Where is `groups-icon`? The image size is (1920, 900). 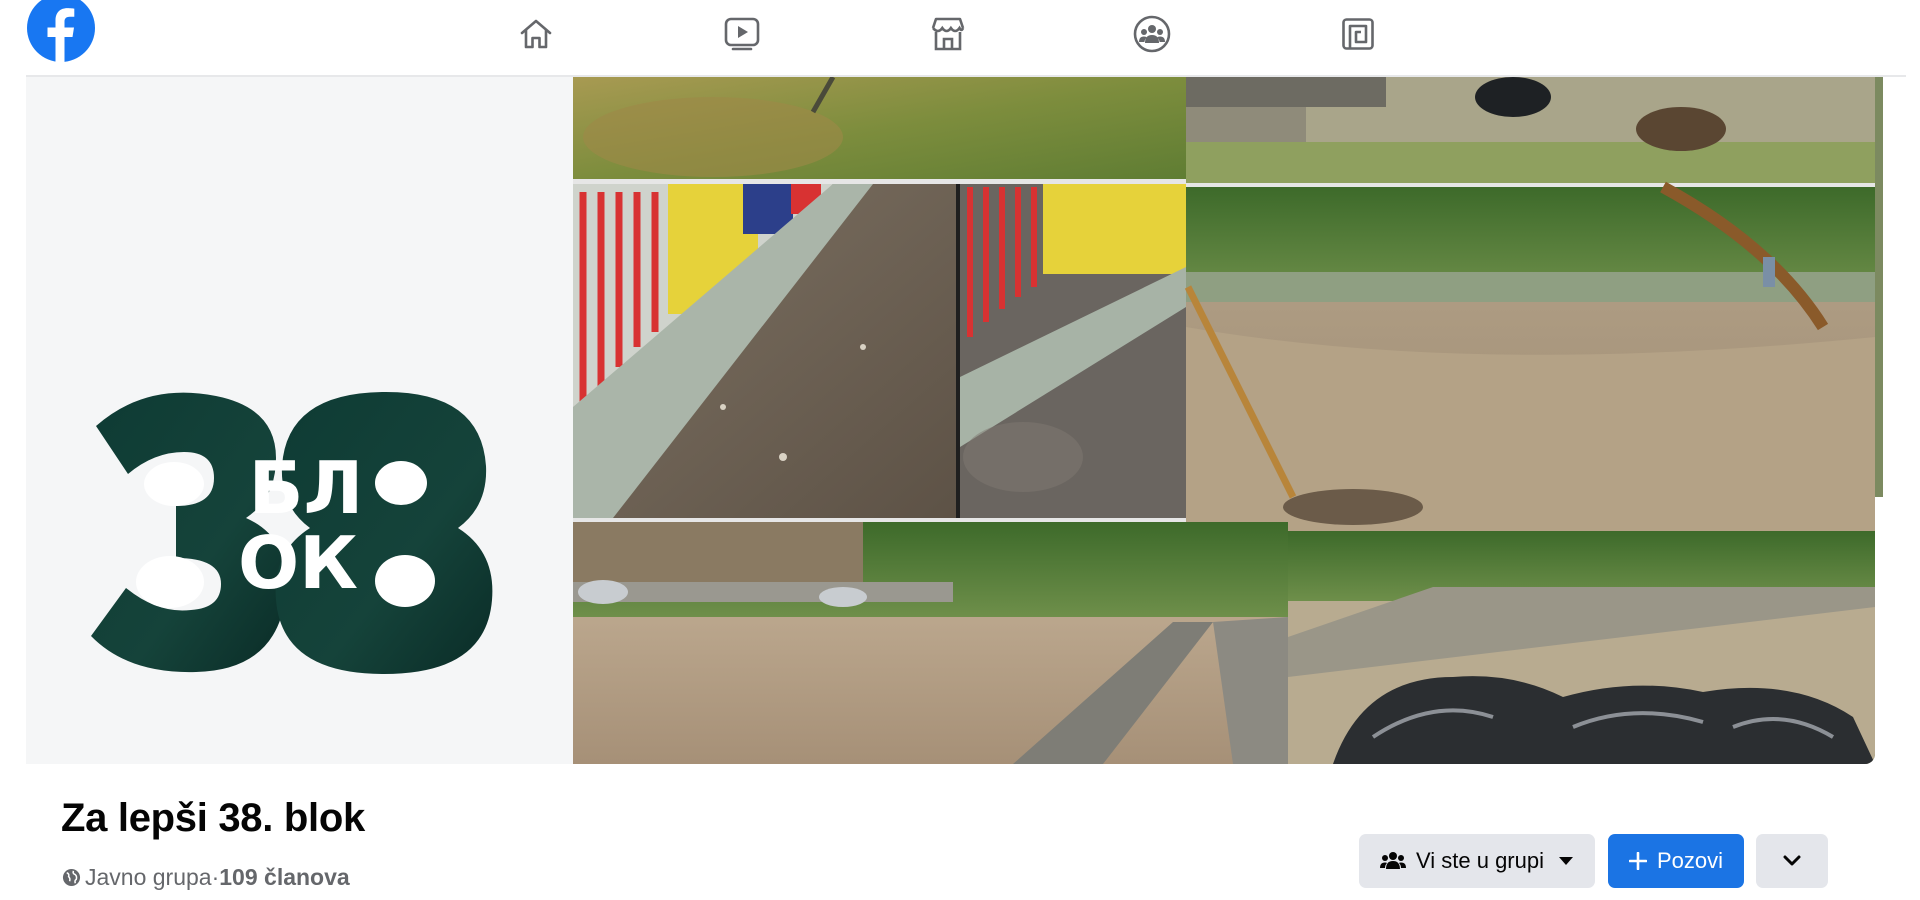
groups-icon is located at coordinates (1152, 34).